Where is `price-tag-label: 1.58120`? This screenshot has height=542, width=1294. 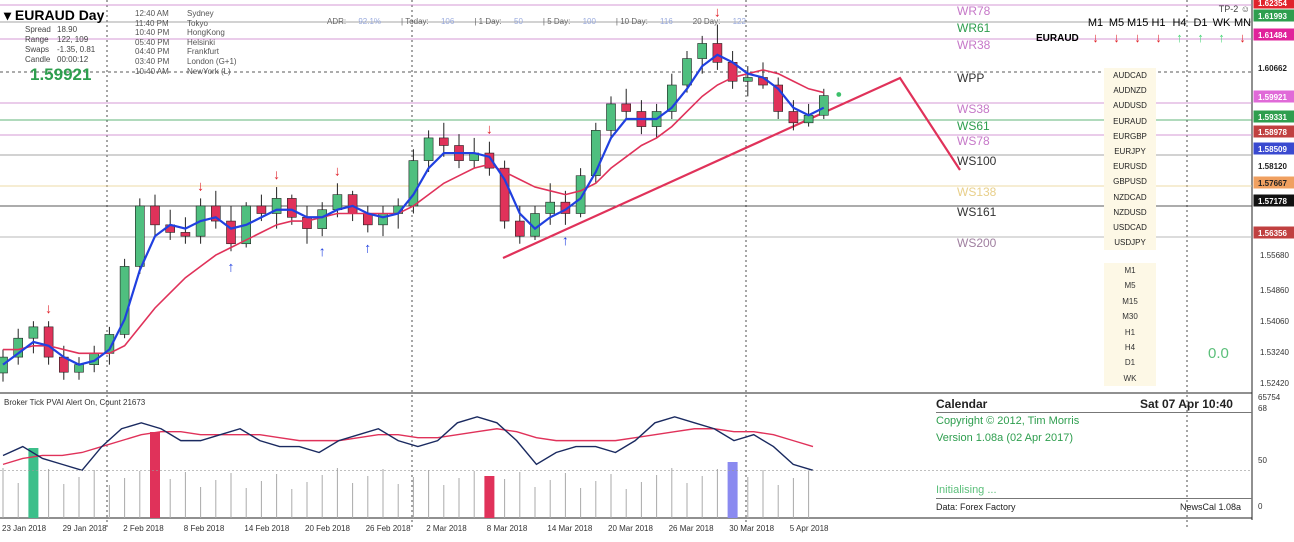 price-tag-label: 1.58120 is located at coordinates (1272, 166).